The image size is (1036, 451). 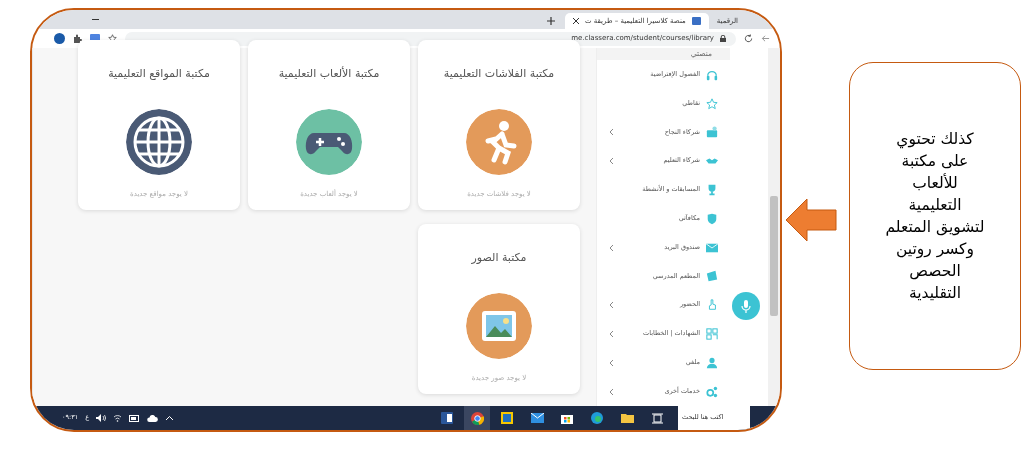 I want to click on lock-icon, so click(x=723, y=38).